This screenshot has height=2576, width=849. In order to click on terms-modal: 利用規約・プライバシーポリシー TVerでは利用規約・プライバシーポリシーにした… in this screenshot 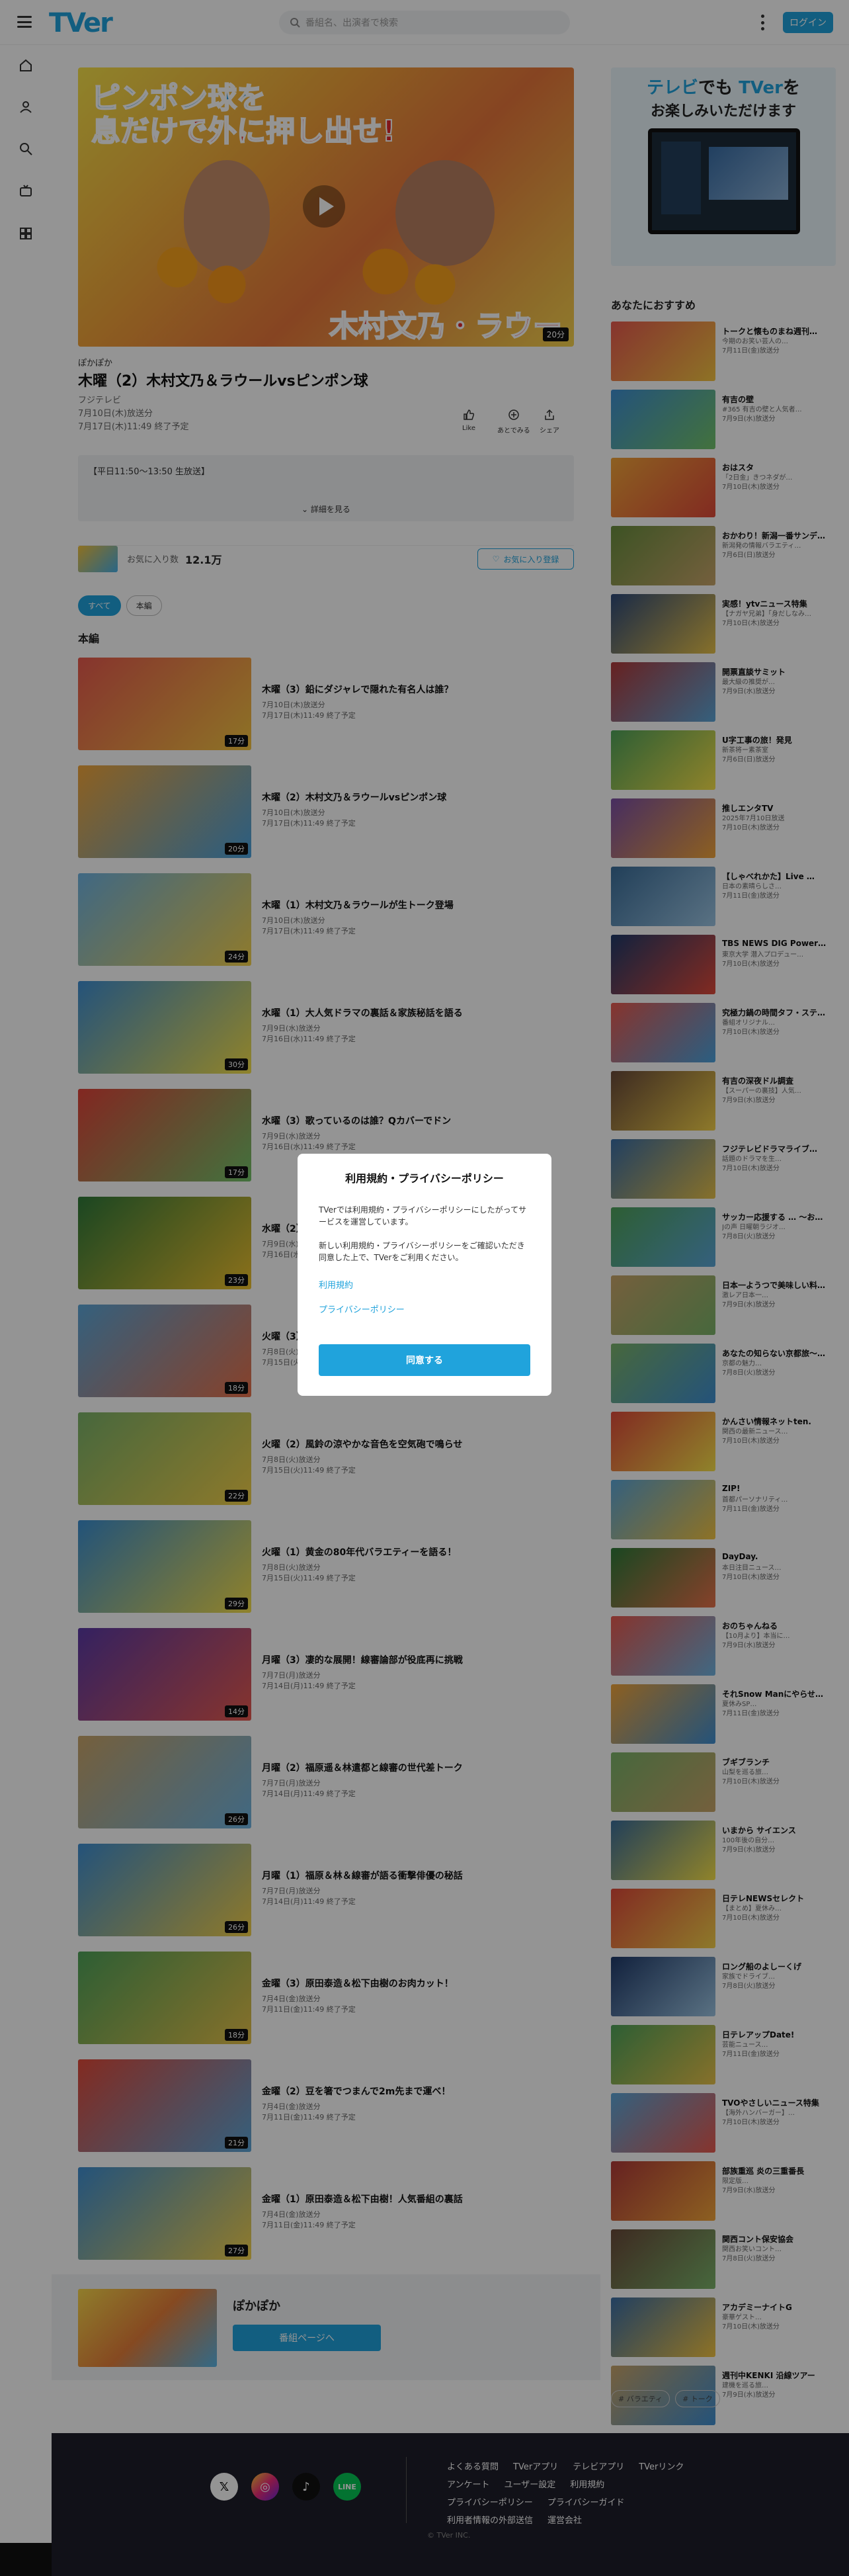, I will do `click(425, 1275)`.